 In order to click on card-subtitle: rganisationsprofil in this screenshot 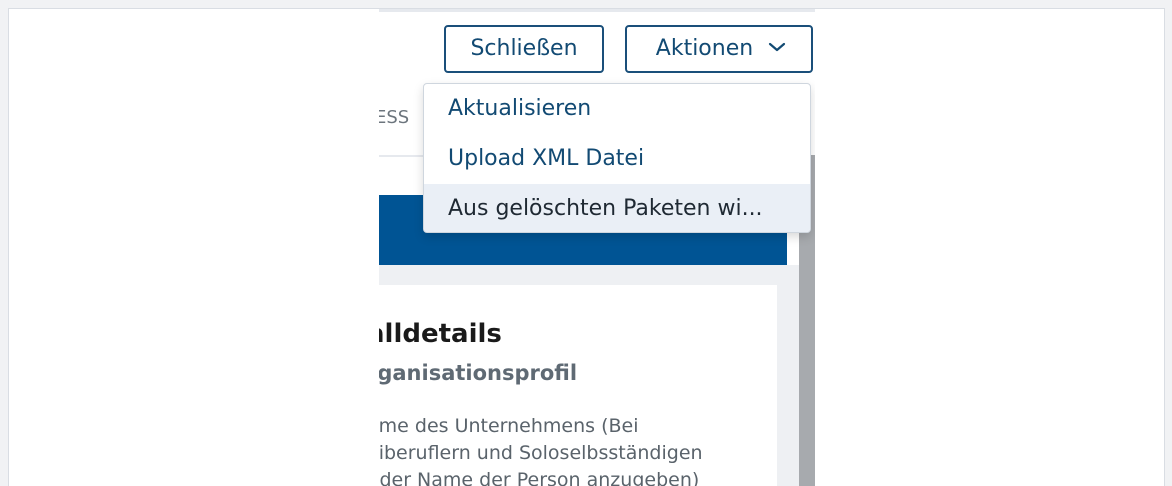, I will do `click(478, 373)`.